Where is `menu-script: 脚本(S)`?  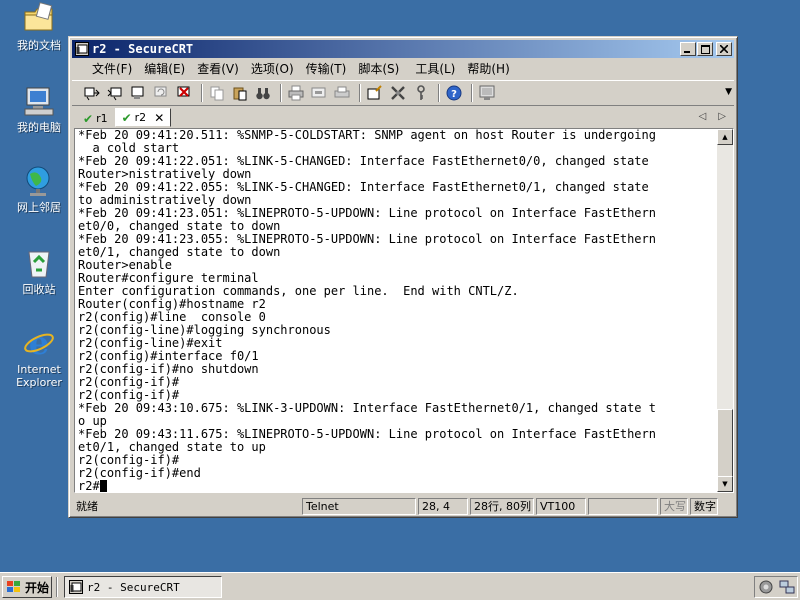
menu-script: 脚本(S) is located at coordinates (378, 68).